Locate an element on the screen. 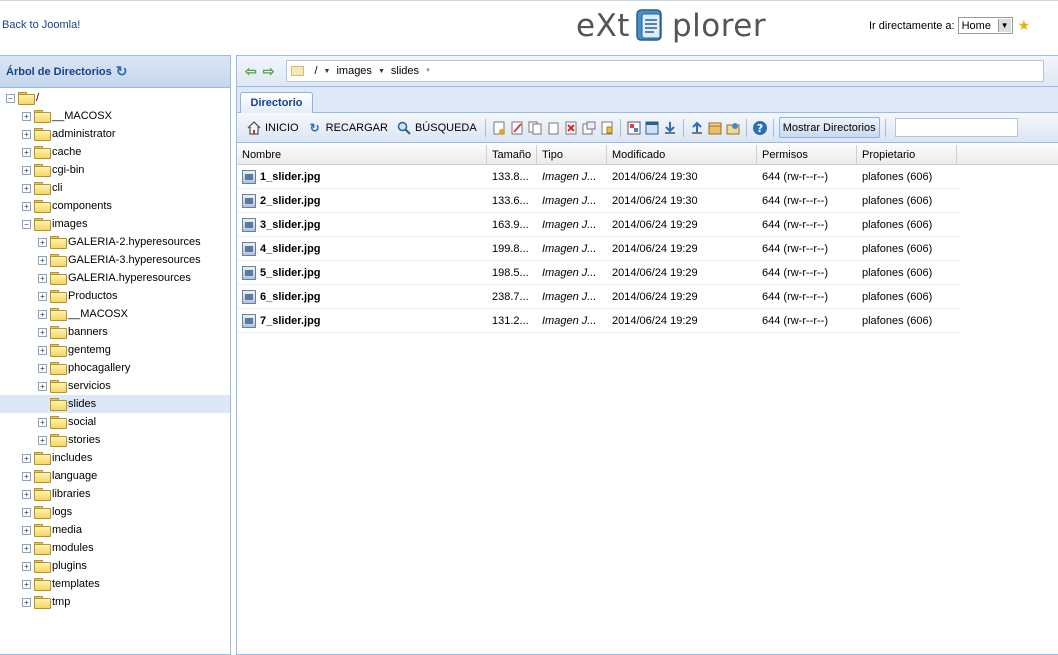 This screenshot has width=1058, height=655. tree-node: + cli is located at coordinates (115, 188).